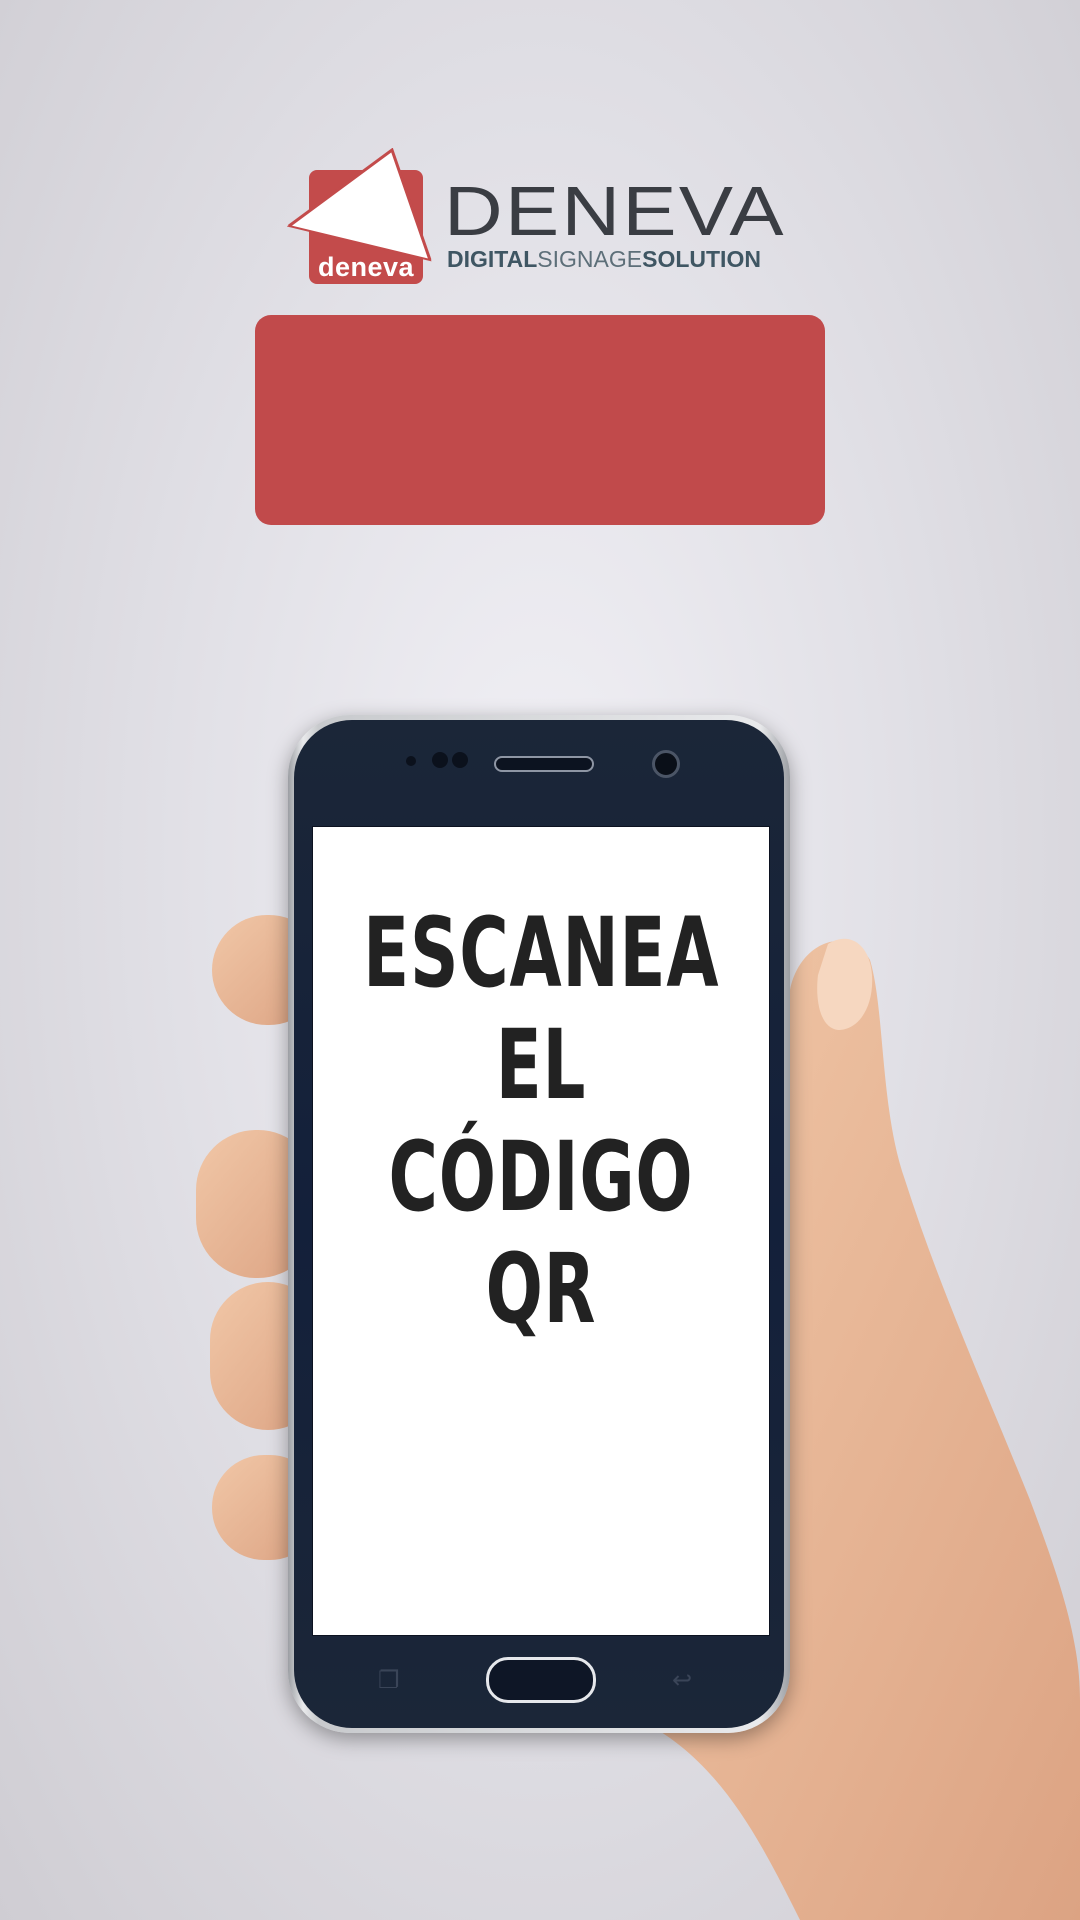  What do you see at coordinates (411, 761) in the screenshot?
I see `sensor-icon` at bounding box center [411, 761].